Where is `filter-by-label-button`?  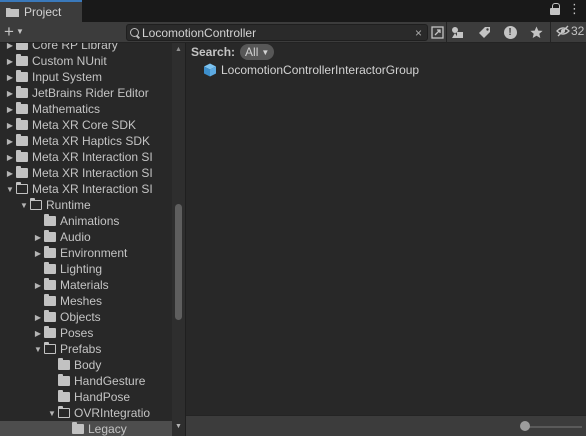
filter-by-label-button is located at coordinates (484, 32).